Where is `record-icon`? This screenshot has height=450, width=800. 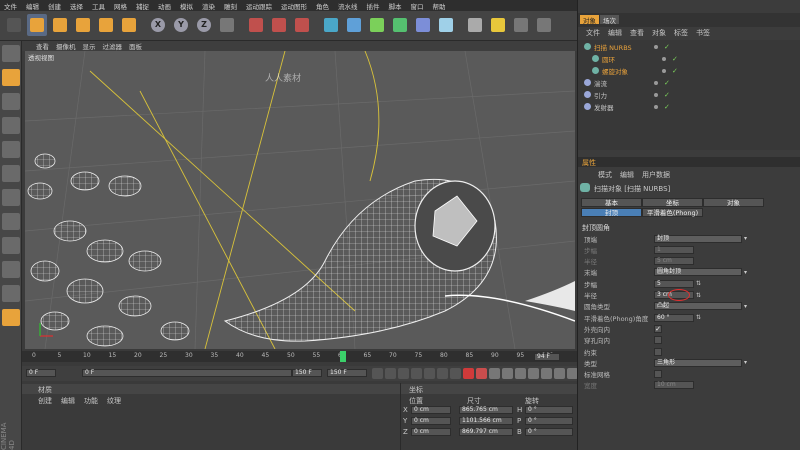 record-icon is located at coordinates (468, 373).